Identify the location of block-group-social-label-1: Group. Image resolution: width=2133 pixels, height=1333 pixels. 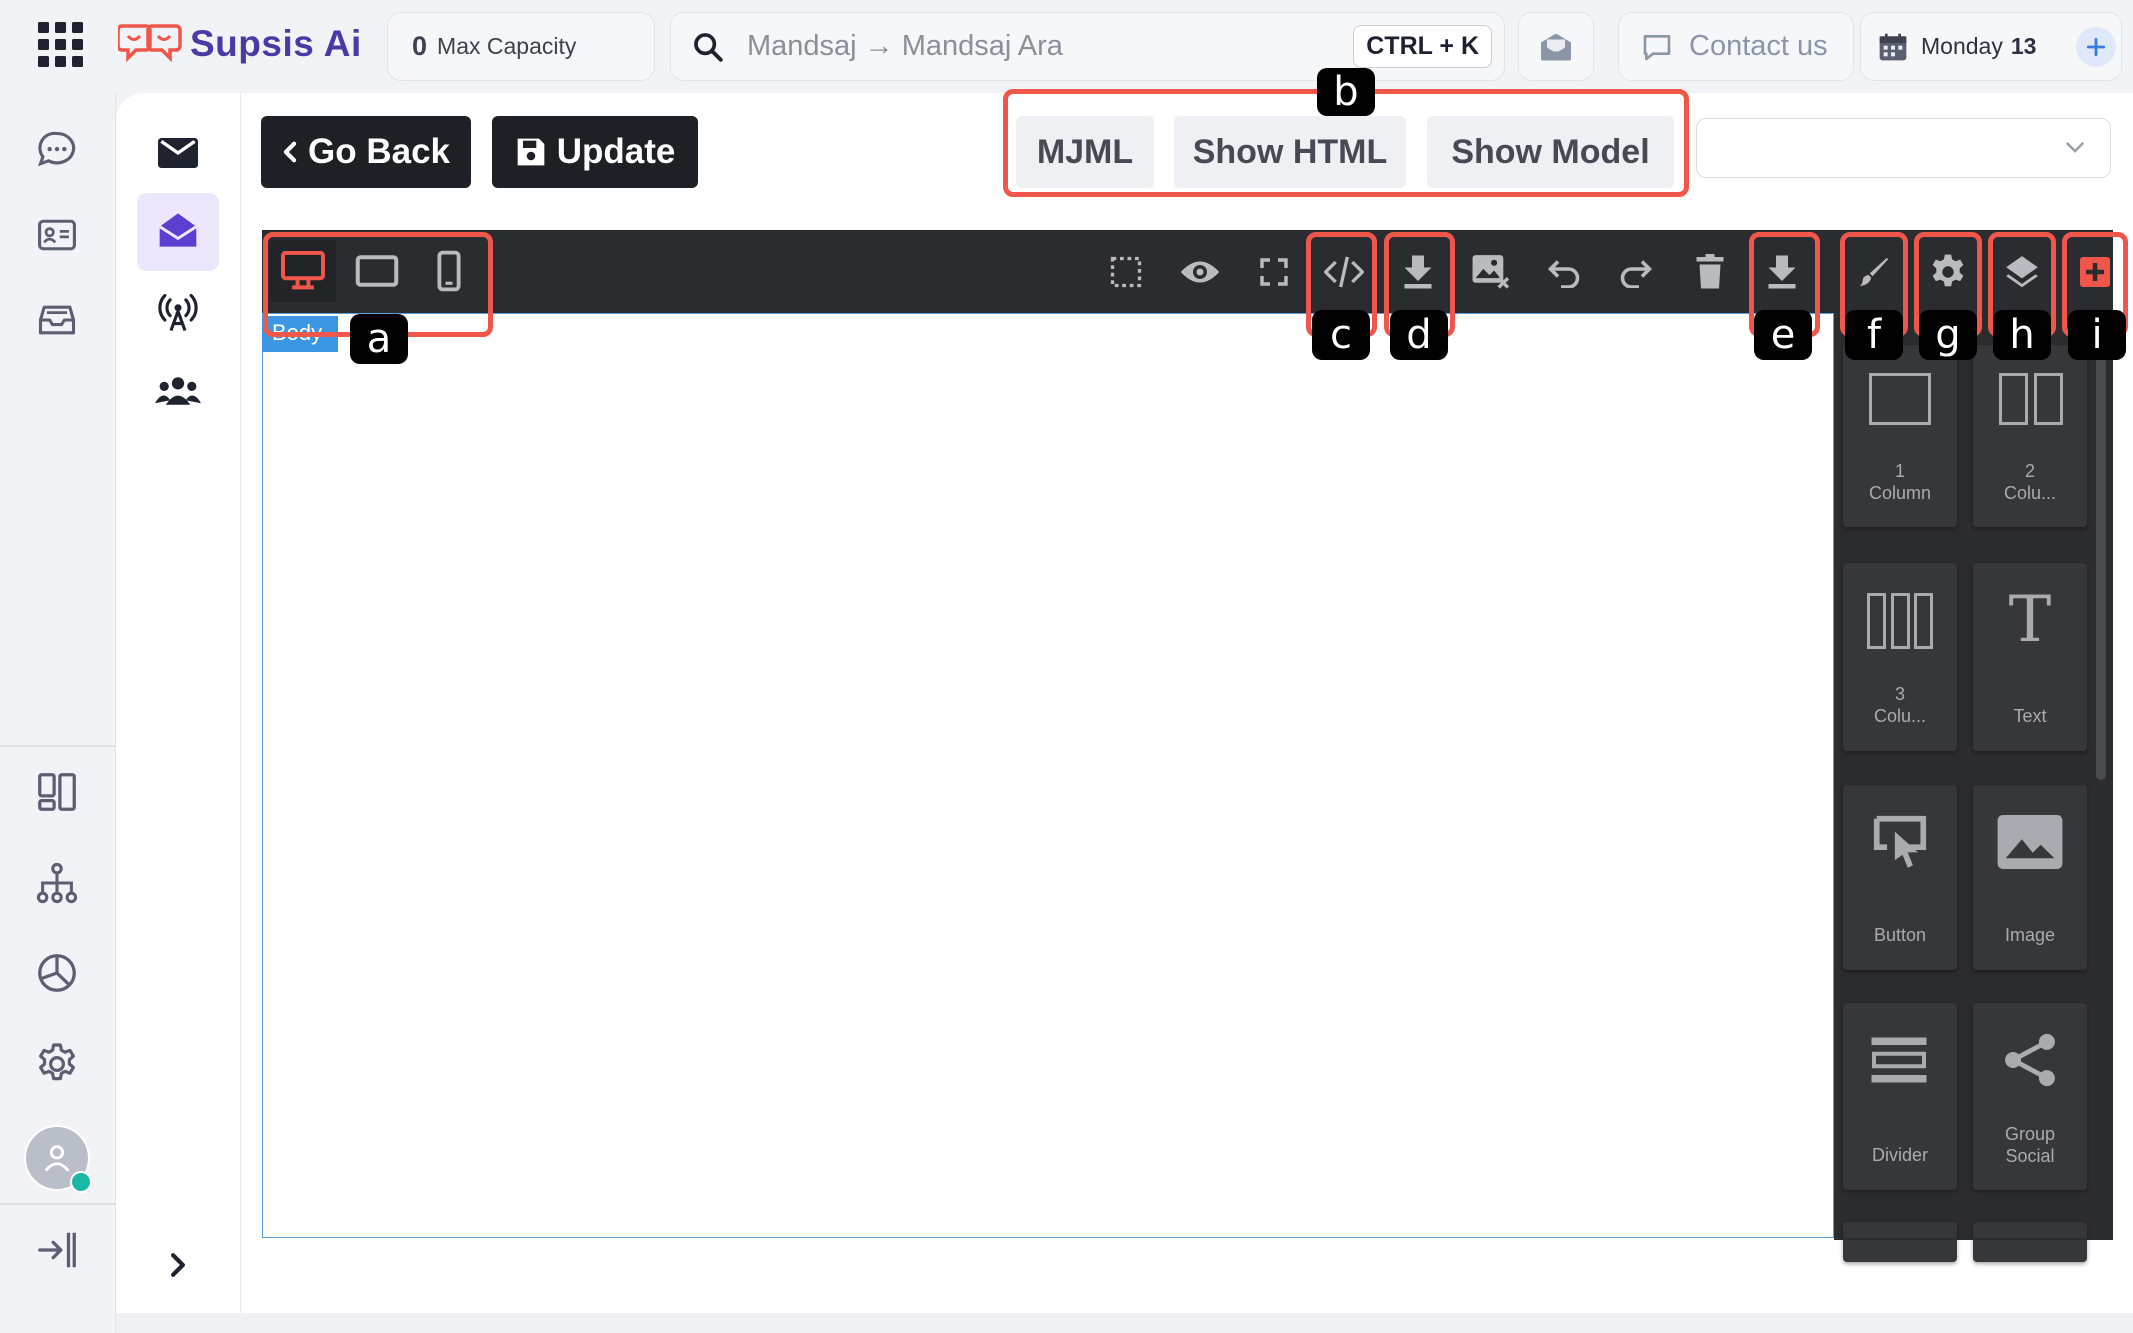
(2030, 1134).